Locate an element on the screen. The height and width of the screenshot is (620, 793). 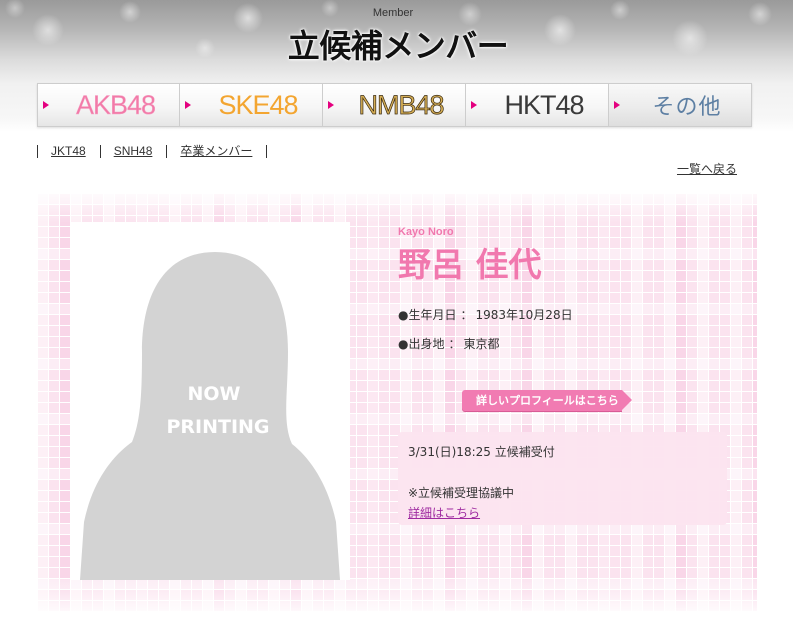
header-subtitle: Member is located at coordinates (393, 13).